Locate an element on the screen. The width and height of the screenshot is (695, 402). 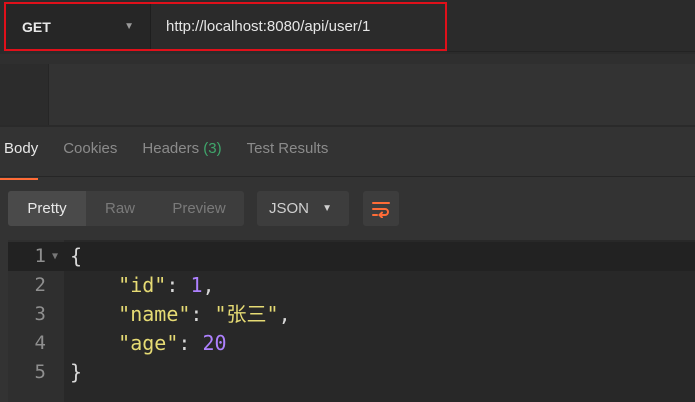
tab-label: Body is located at coordinates (21, 148).